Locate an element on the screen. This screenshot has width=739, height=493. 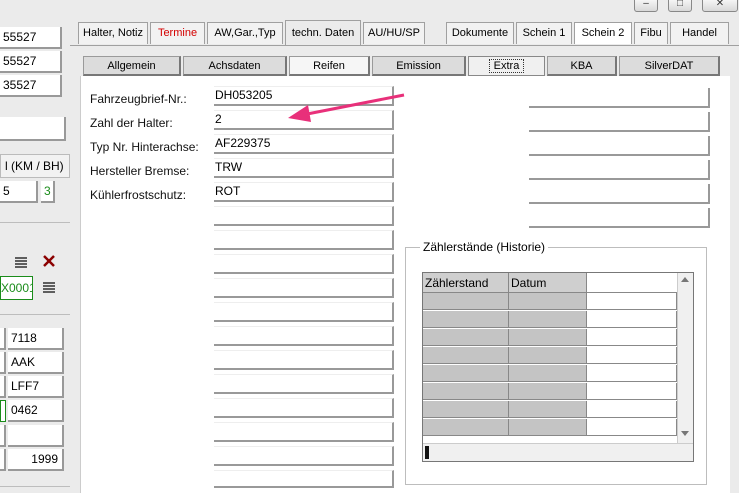
left-small-field-d is located at coordinates (3, 436).